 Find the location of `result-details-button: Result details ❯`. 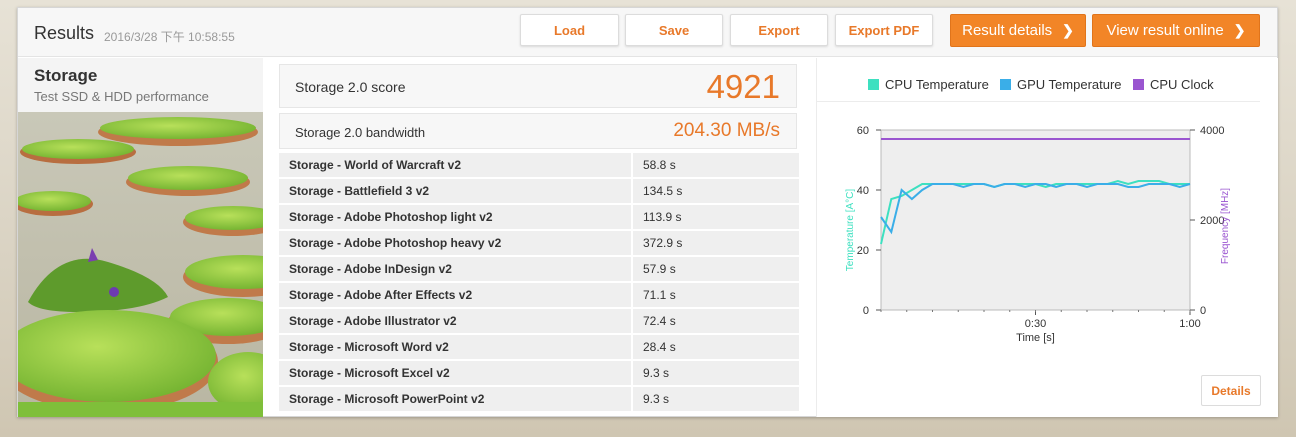

result-details-button: Result details ❯ is located at coordinates (1018, 30).